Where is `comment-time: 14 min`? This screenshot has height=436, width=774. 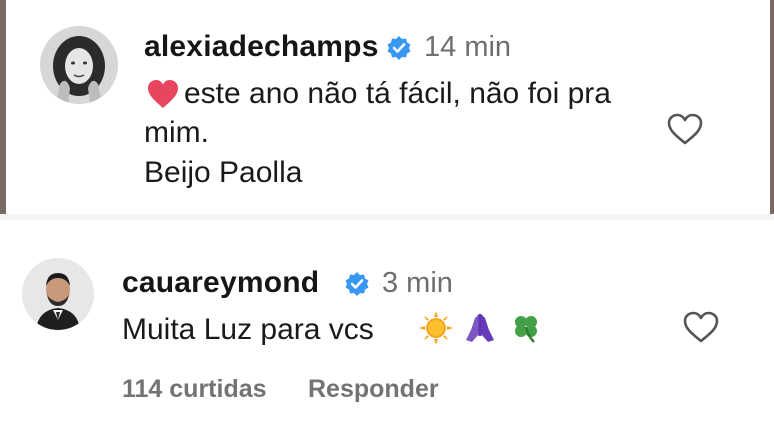
comment-time: 14 min is located at coordinates (468, 47).